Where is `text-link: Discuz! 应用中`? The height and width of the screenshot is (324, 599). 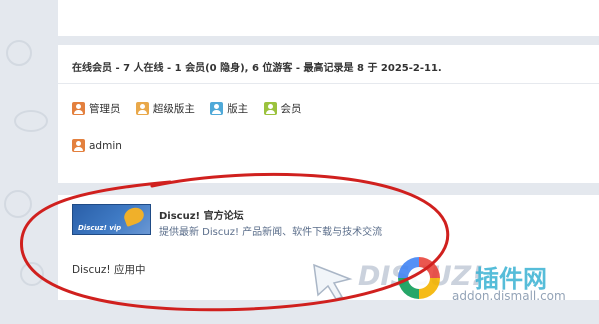
text-link: Discuz! 应用中 is located at coordinates (108, 269).